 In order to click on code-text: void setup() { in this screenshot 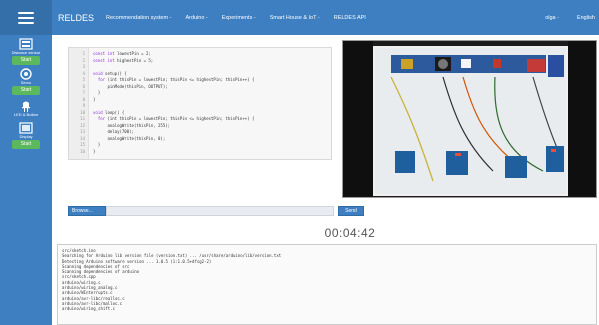, I will do `click(110, 73)`.